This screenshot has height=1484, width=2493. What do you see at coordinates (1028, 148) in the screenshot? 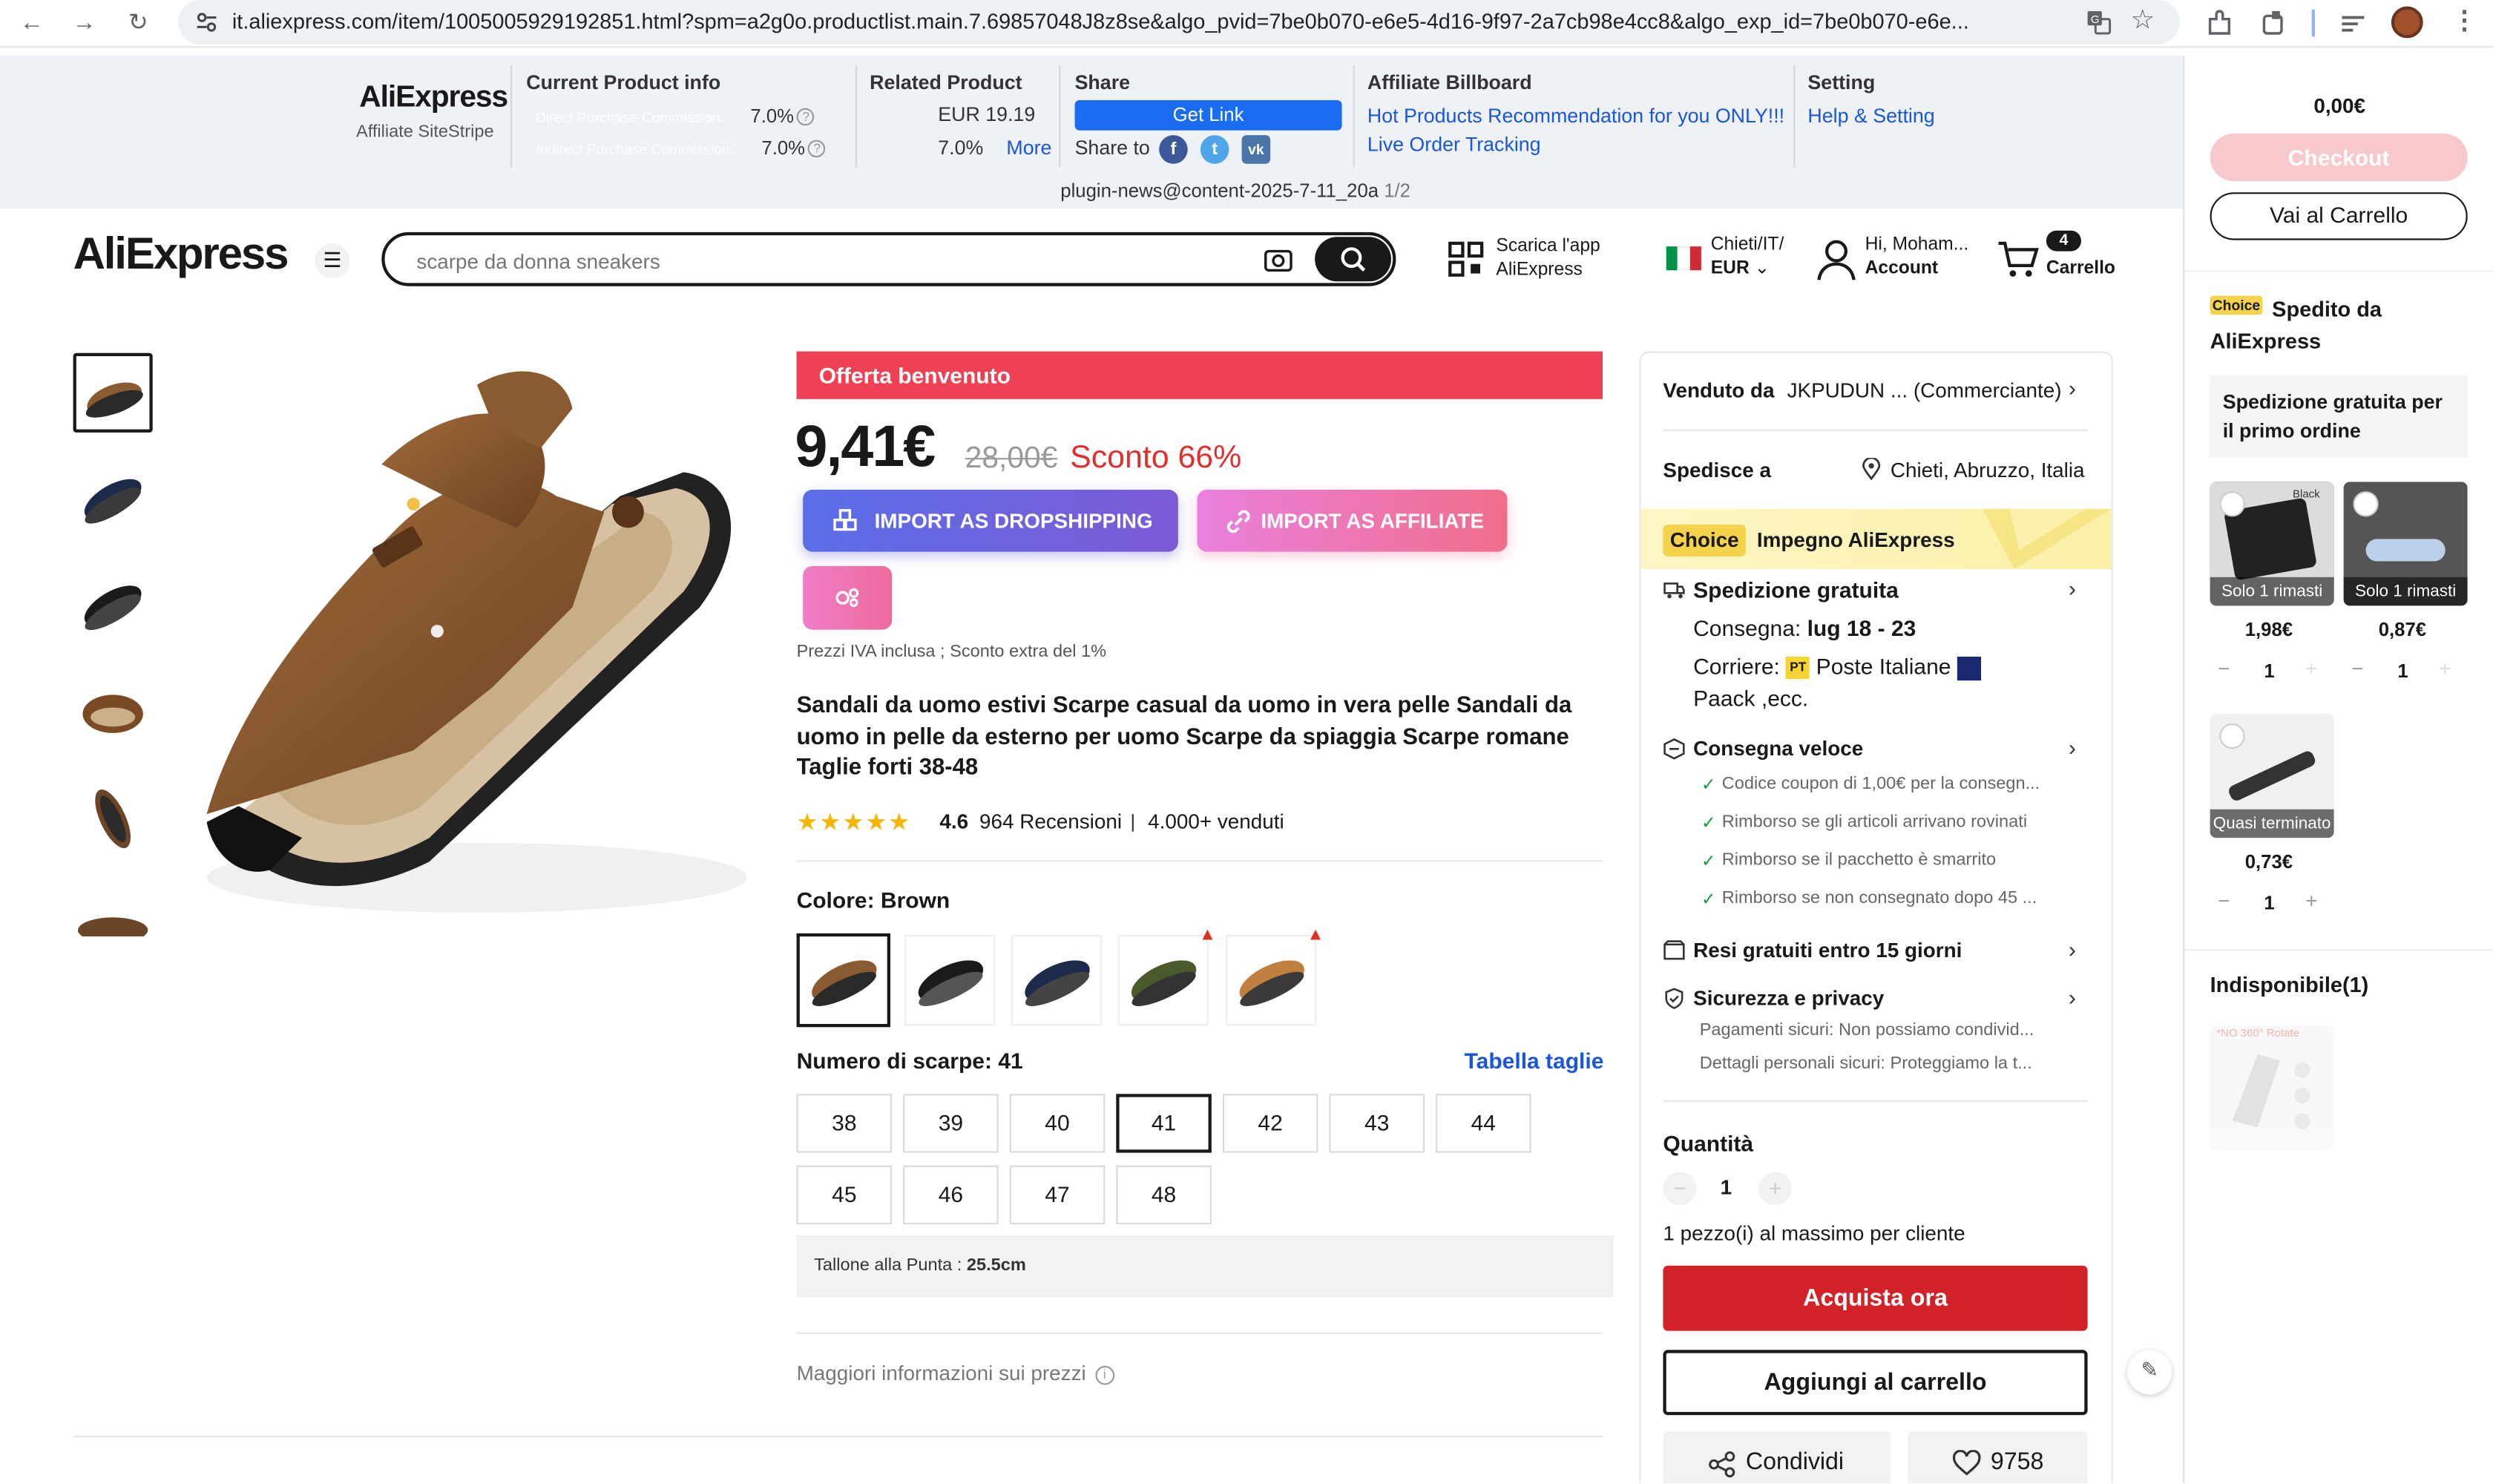
I see `related-more-link: More` at bounding box center [1028, 148].